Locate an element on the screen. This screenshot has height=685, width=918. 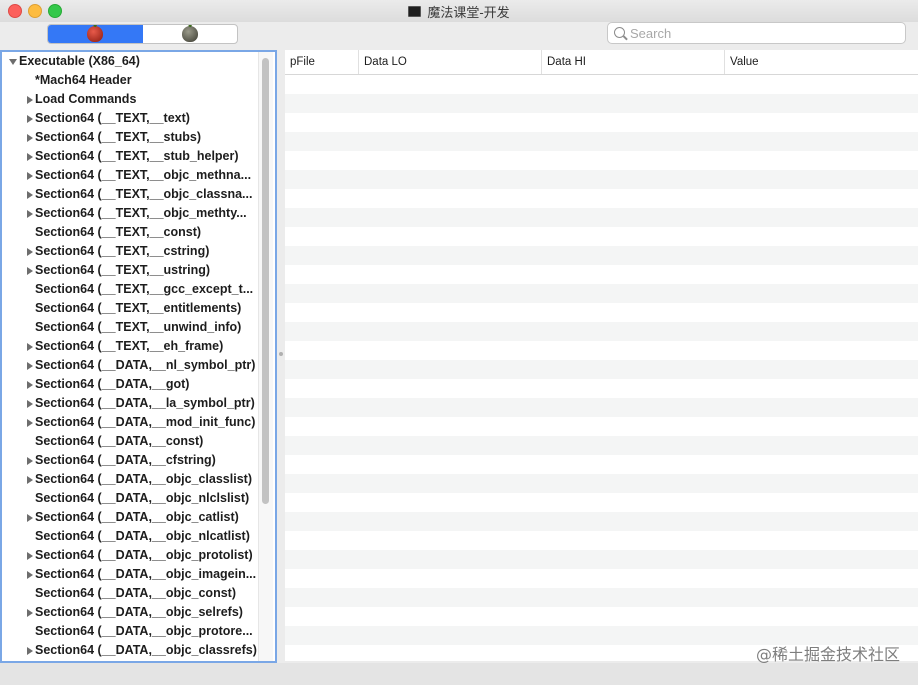
tree-item: Section64 (__TEXT,__cstring) is located at coordinates (138, 251).